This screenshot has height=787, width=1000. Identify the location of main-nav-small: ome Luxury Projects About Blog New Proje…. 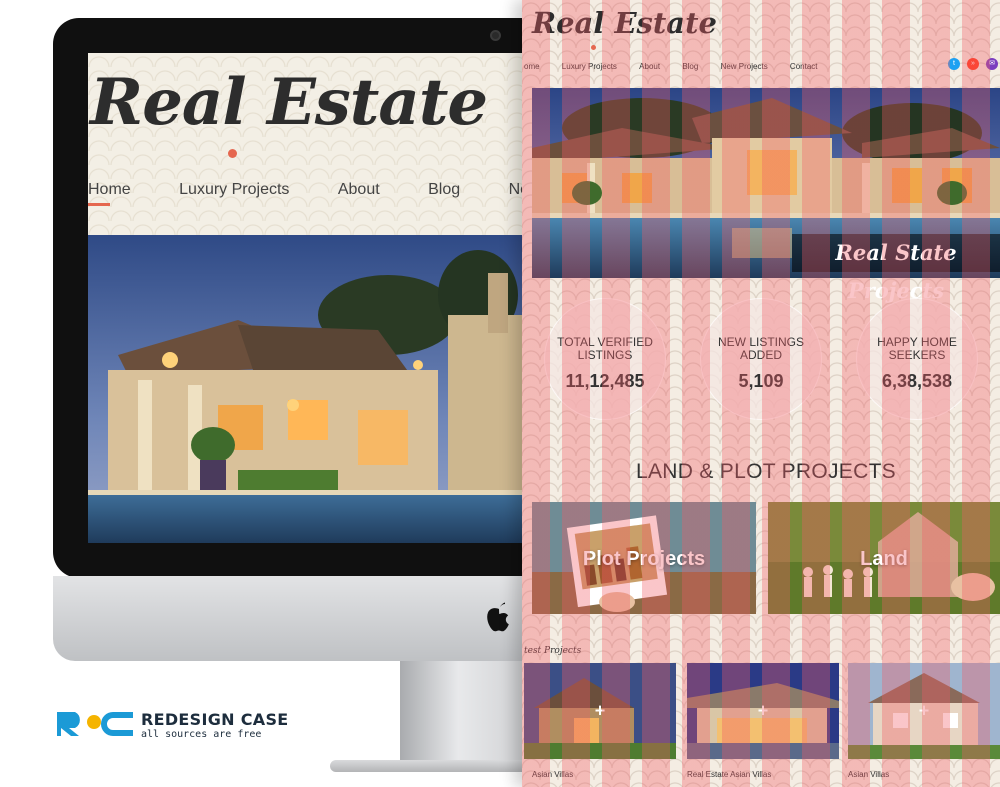
(681, 66).